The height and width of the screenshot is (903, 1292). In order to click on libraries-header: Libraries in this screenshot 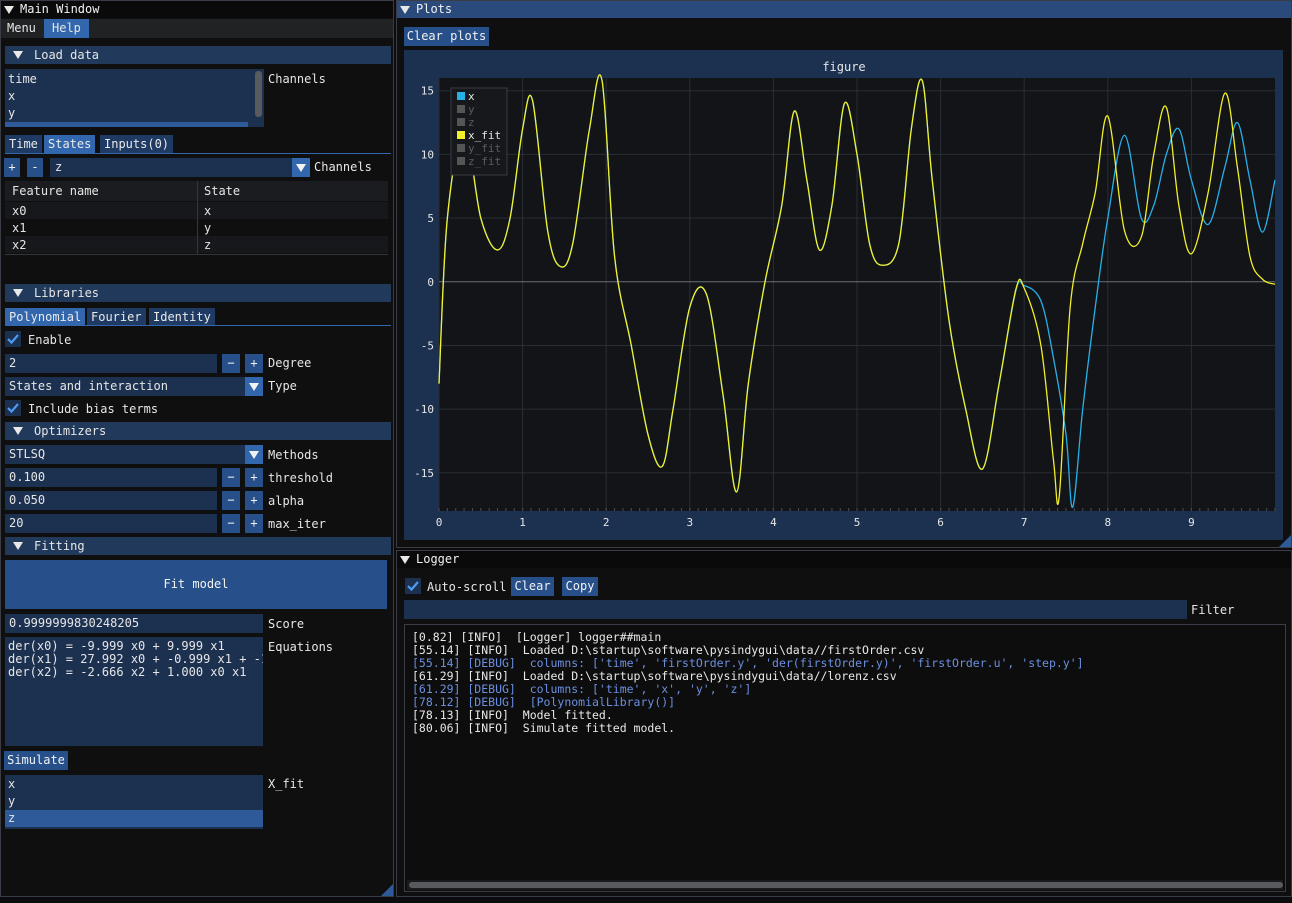, I will do `click(198, 293)`.